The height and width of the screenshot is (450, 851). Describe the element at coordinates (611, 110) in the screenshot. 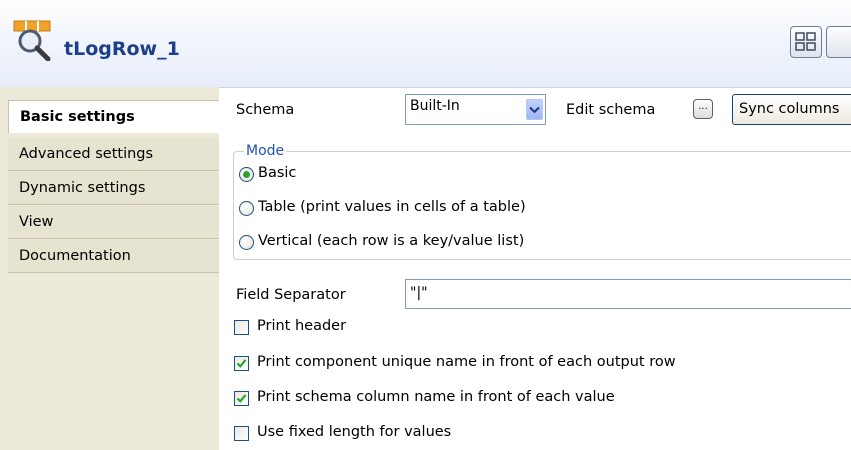

I see `edit-schema-label: Edit schema` at that location.